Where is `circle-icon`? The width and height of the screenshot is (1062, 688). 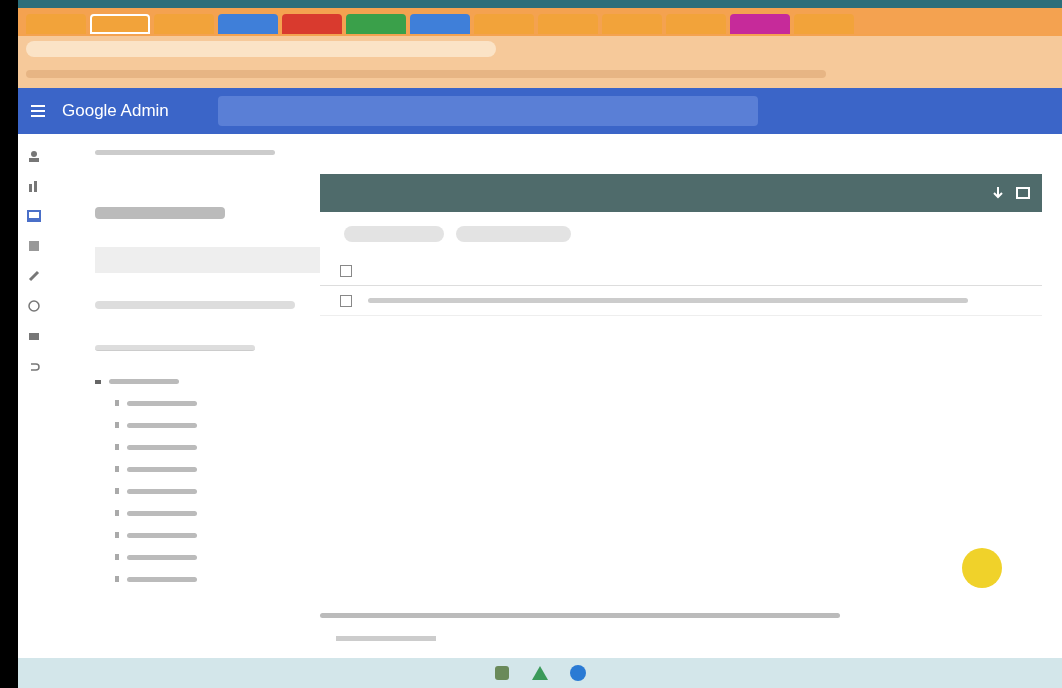
circle-icon is located at coordinates (578, 673).